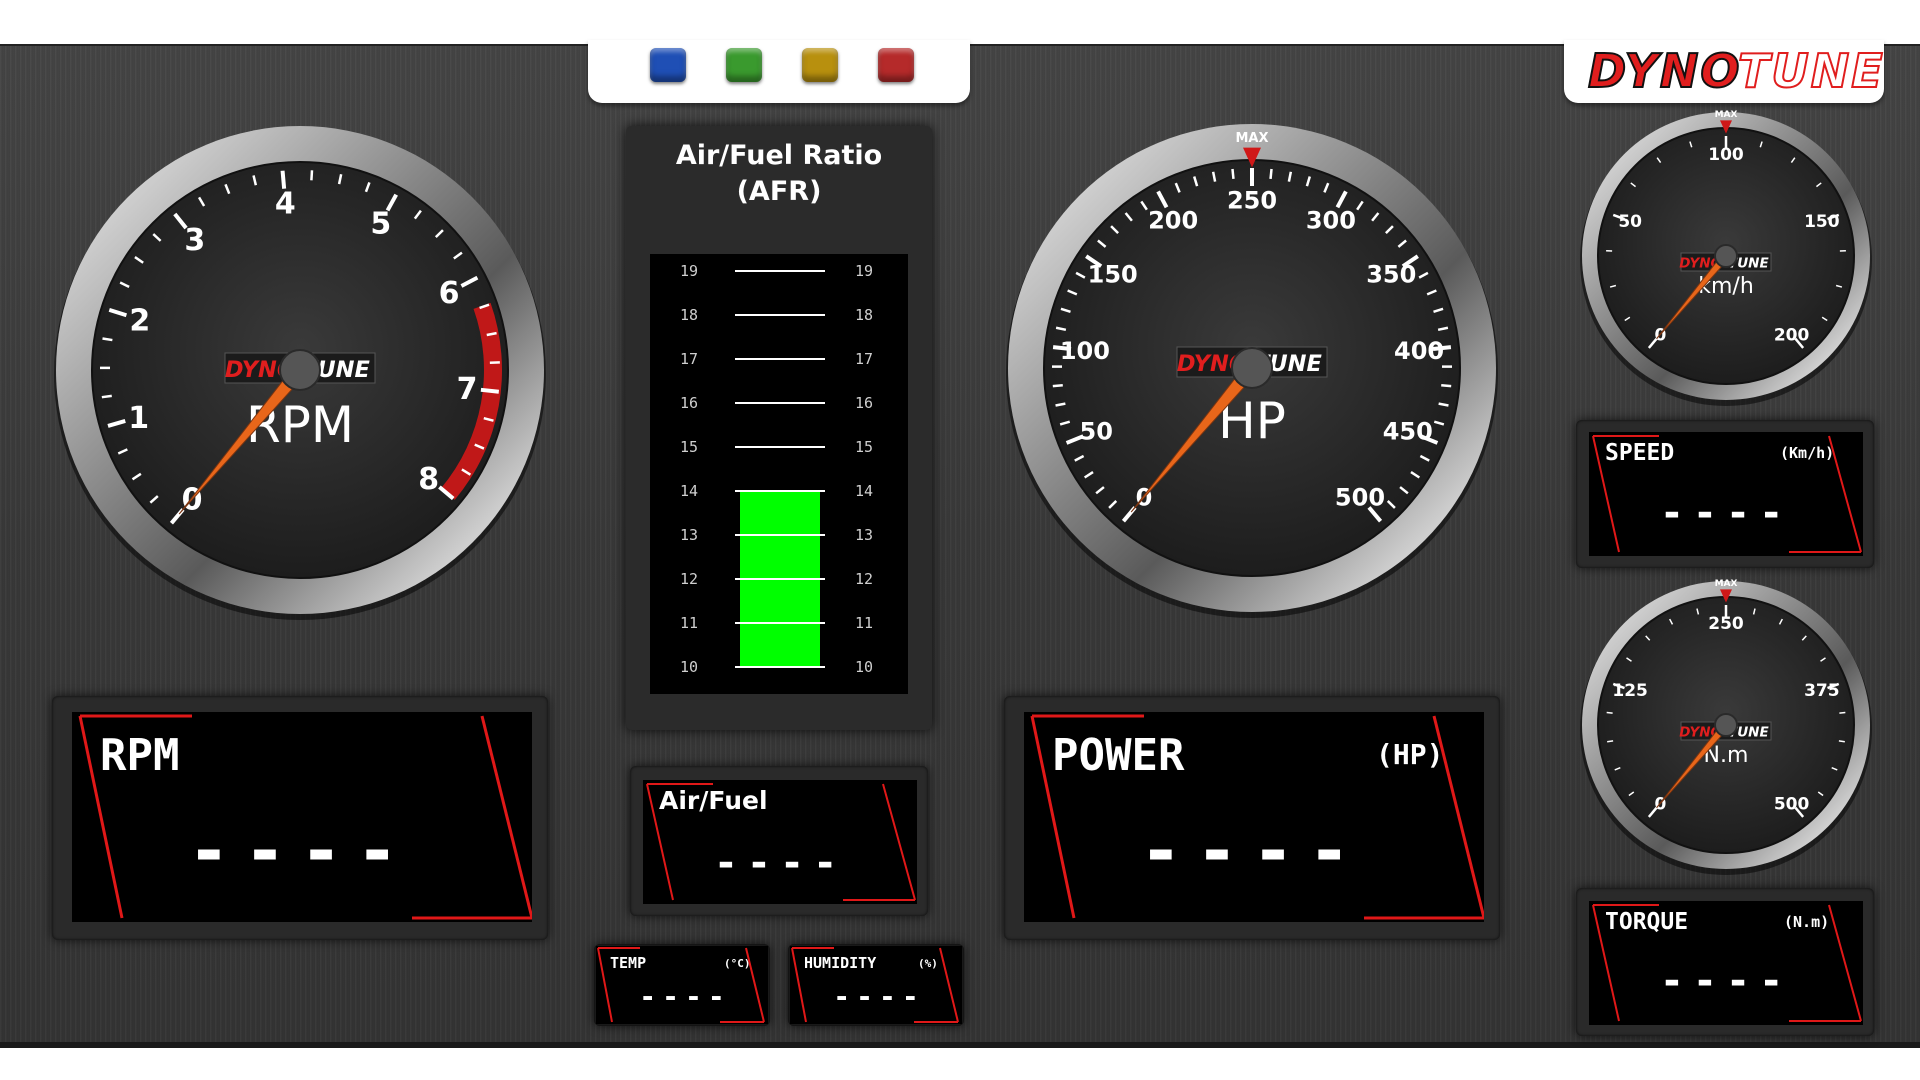 This screenshot has height=1080, width=1920. I want to click on gauge-tick-label: 125, so click(1630, 691).